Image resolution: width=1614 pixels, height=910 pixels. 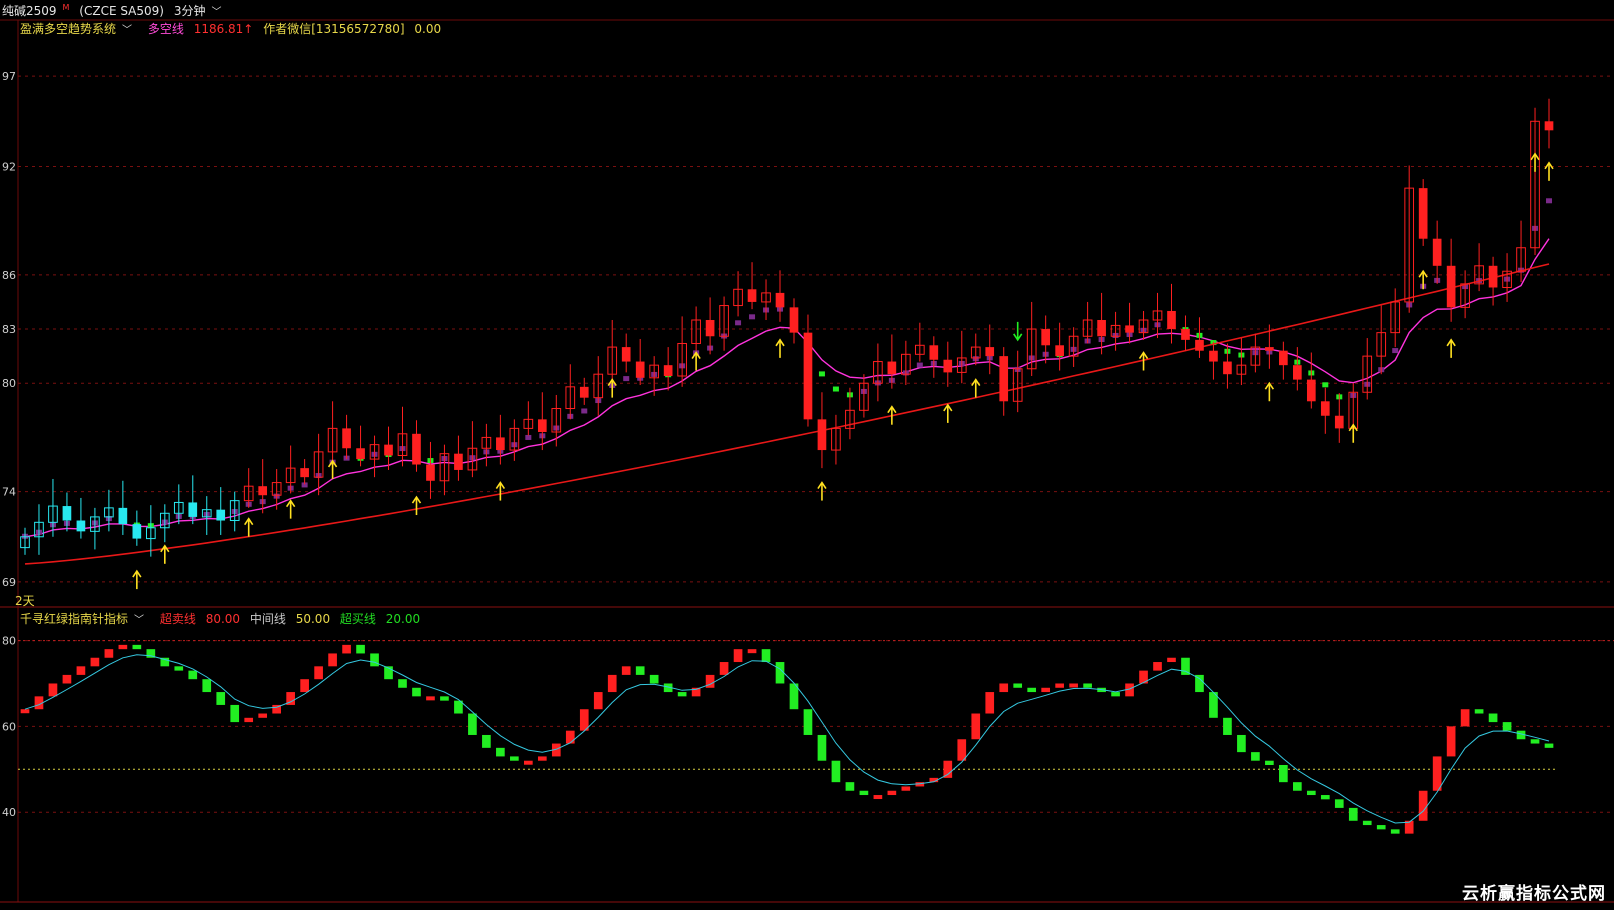 What do you see at coordinates (85, 619) in the screenshot?
I see `oscillator-name: 千寻红绿指南针指标 ﹀` at bounding box center [85, 619].